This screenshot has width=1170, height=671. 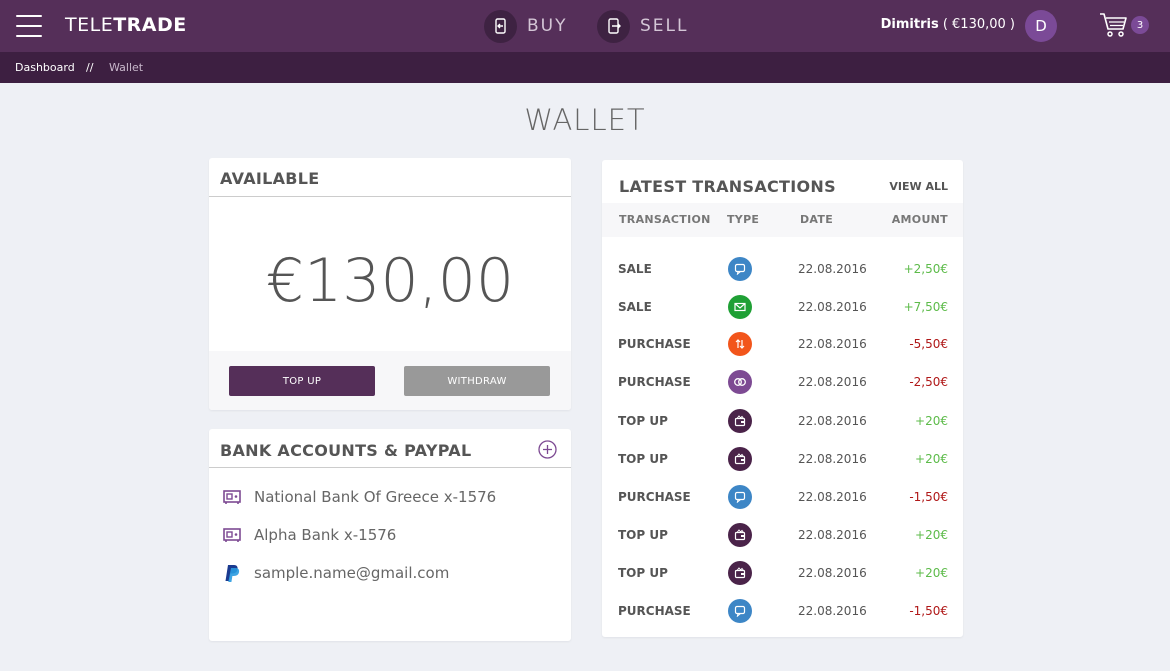 I want to click on transaction-amount: +7,50€, so click(x=925, y=307).